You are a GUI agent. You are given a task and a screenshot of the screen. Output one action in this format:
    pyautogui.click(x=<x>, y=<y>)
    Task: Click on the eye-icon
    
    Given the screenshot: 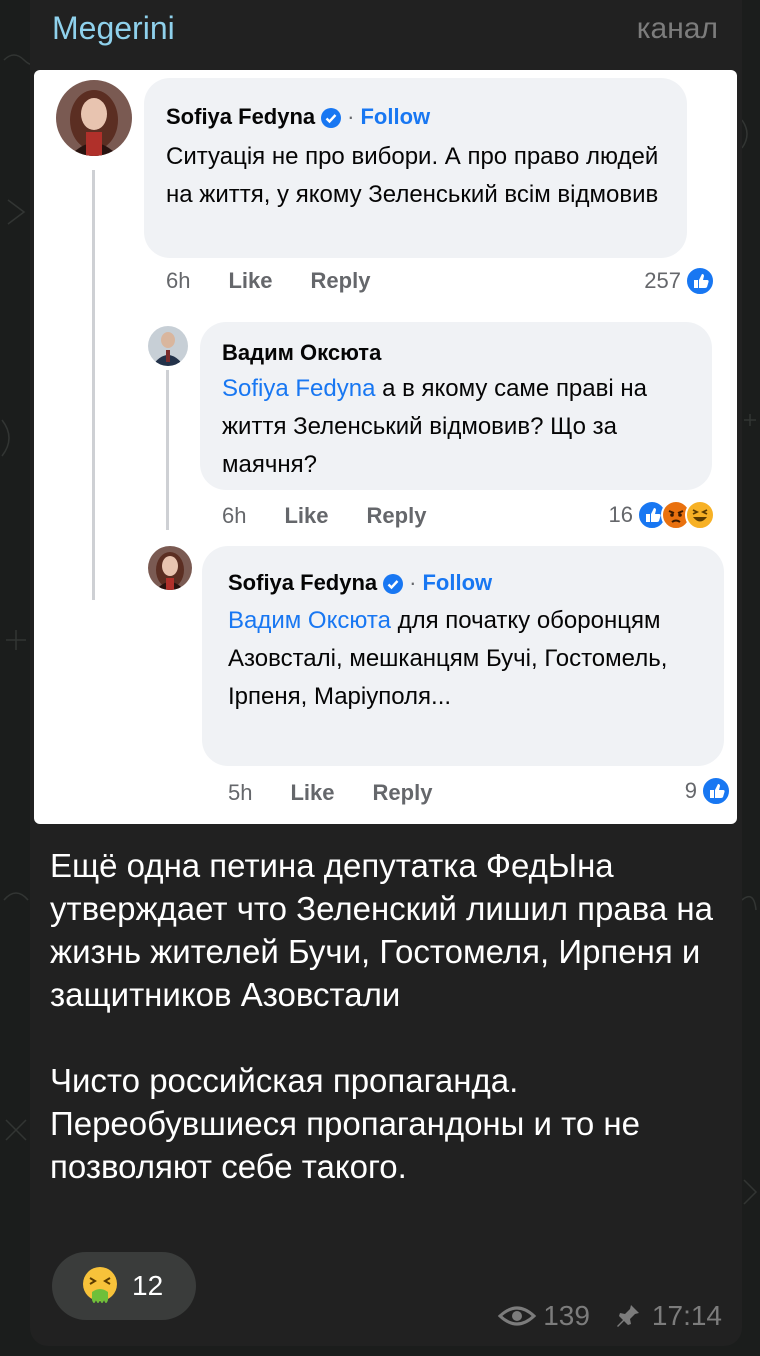 What is the action you would take?
    pyautogui.click(x=517, y=1316)
    